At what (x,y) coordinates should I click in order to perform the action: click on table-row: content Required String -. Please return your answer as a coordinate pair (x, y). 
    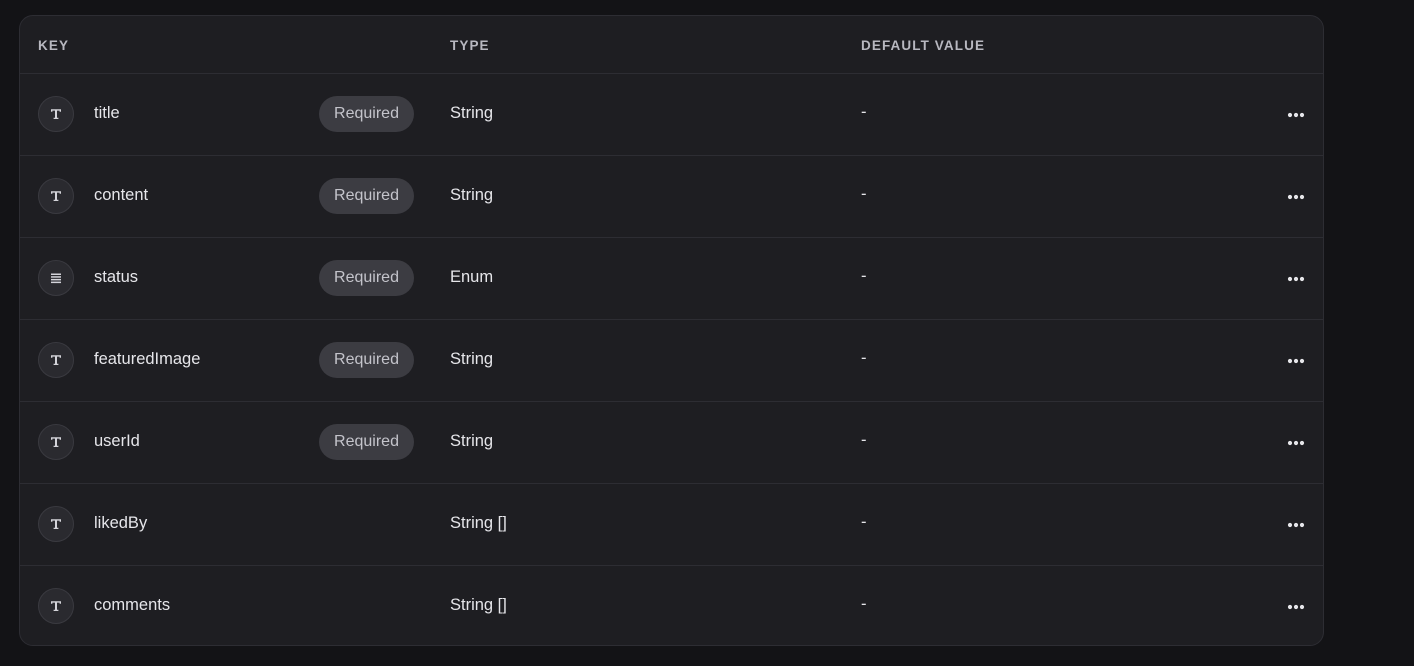
    Looking at the image, I should click on (671, 197).